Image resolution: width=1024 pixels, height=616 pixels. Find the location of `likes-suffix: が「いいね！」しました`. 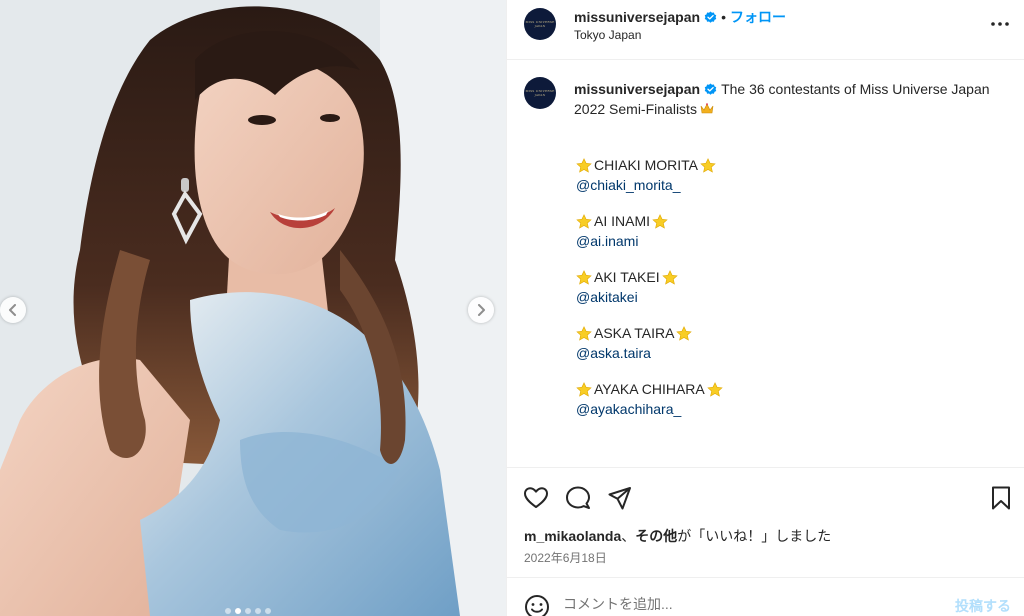

likes-suffix: が「いいね！」しました is located at coordinates (754, 536).